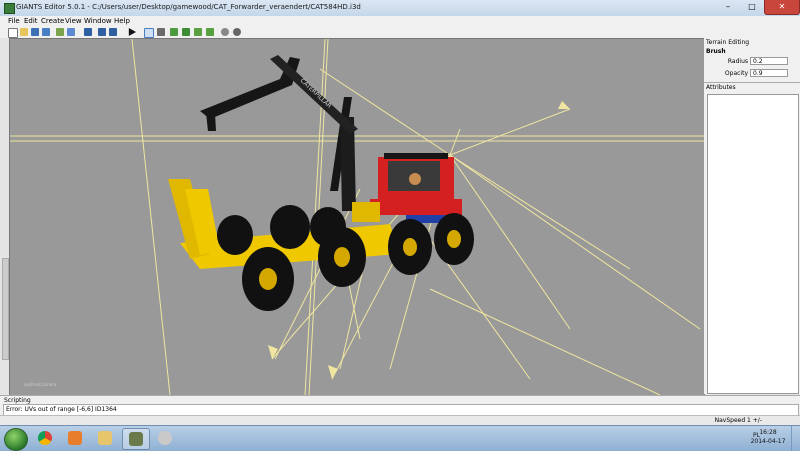 This screenshot has height=451, width=800. What do you see at coordinates (752, 7) in the screenshot?
I see `maximize-button: □` at bounding box center [752, 7].